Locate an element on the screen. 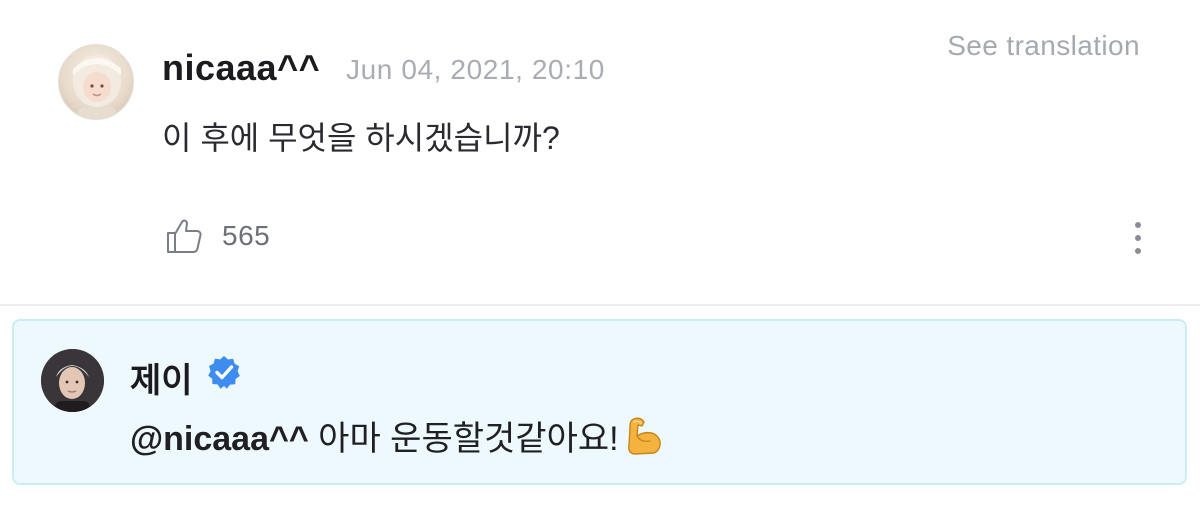 Image resolution: width=1200 pixels, height=525 pixels. reply-author-username: 제이 is located at coordinates (161, 377).